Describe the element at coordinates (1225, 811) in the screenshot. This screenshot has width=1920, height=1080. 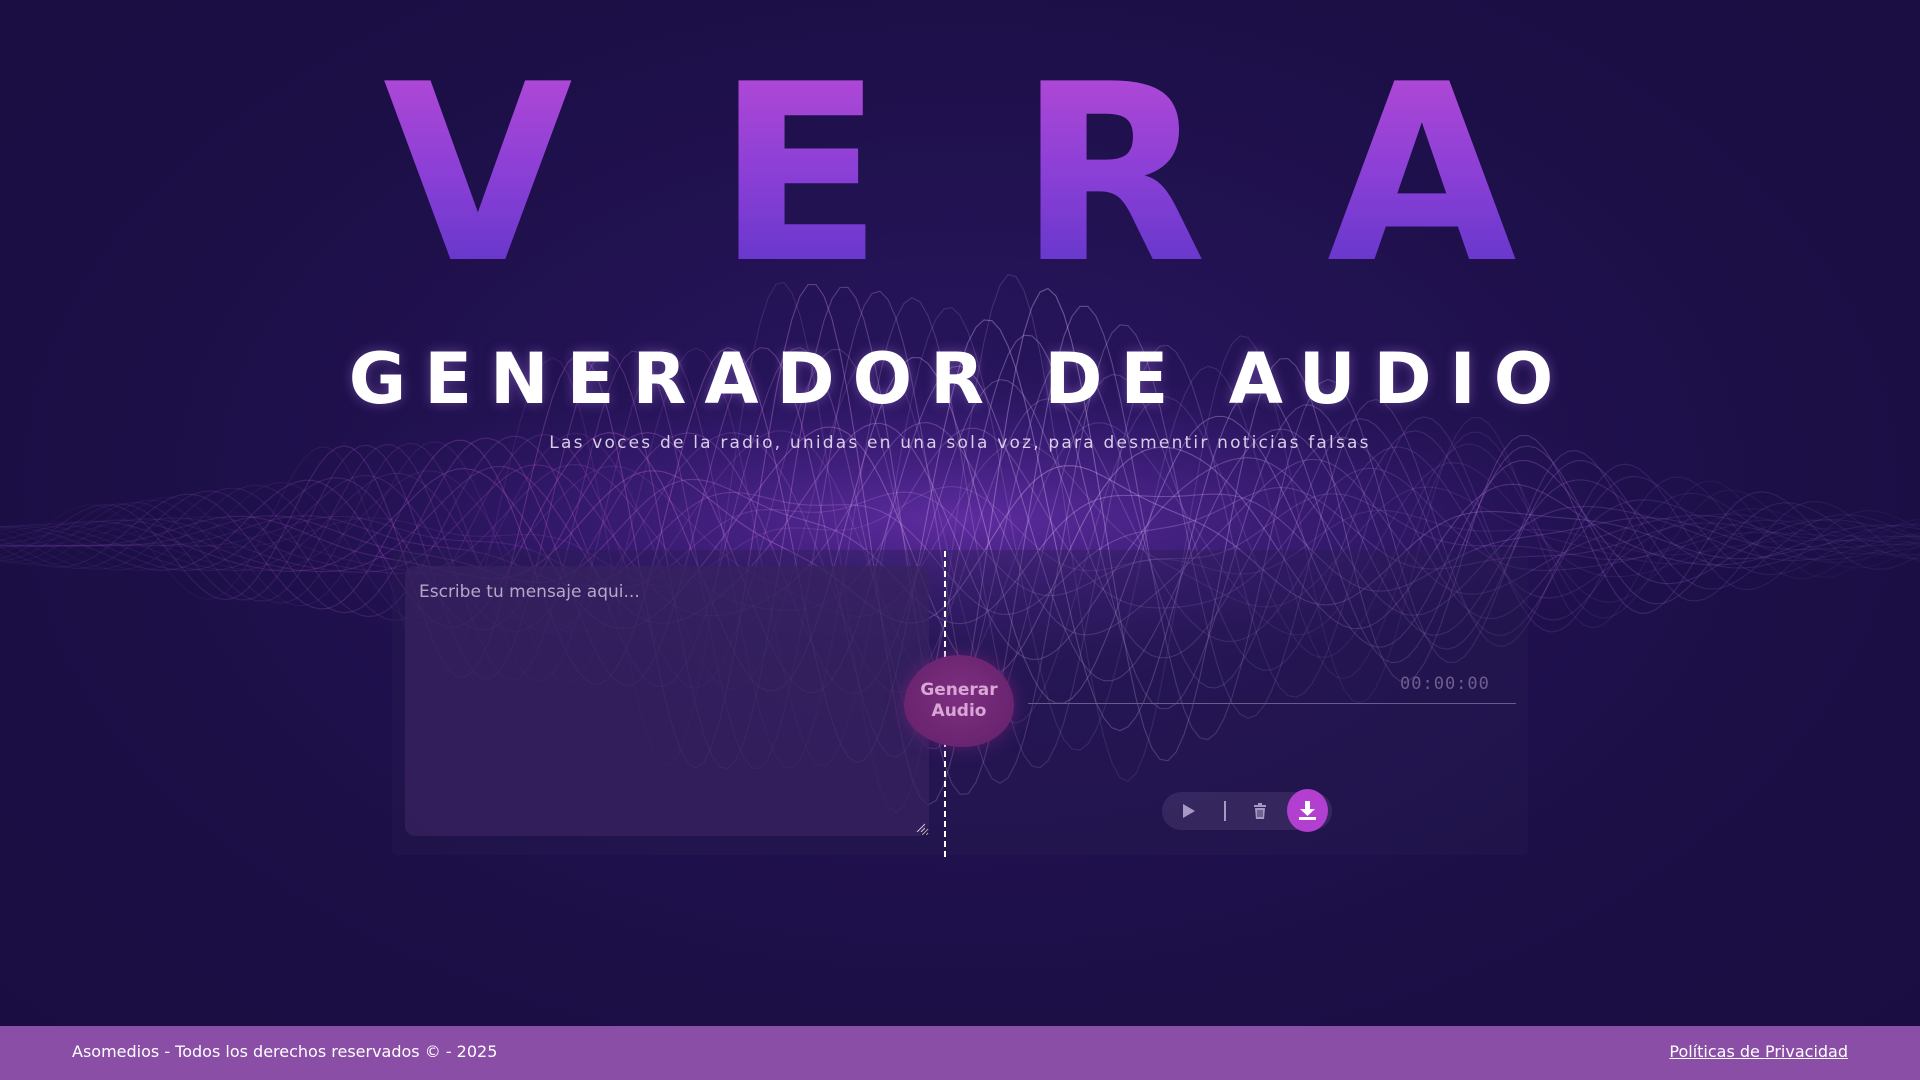
I see `controls-separator` at that location.